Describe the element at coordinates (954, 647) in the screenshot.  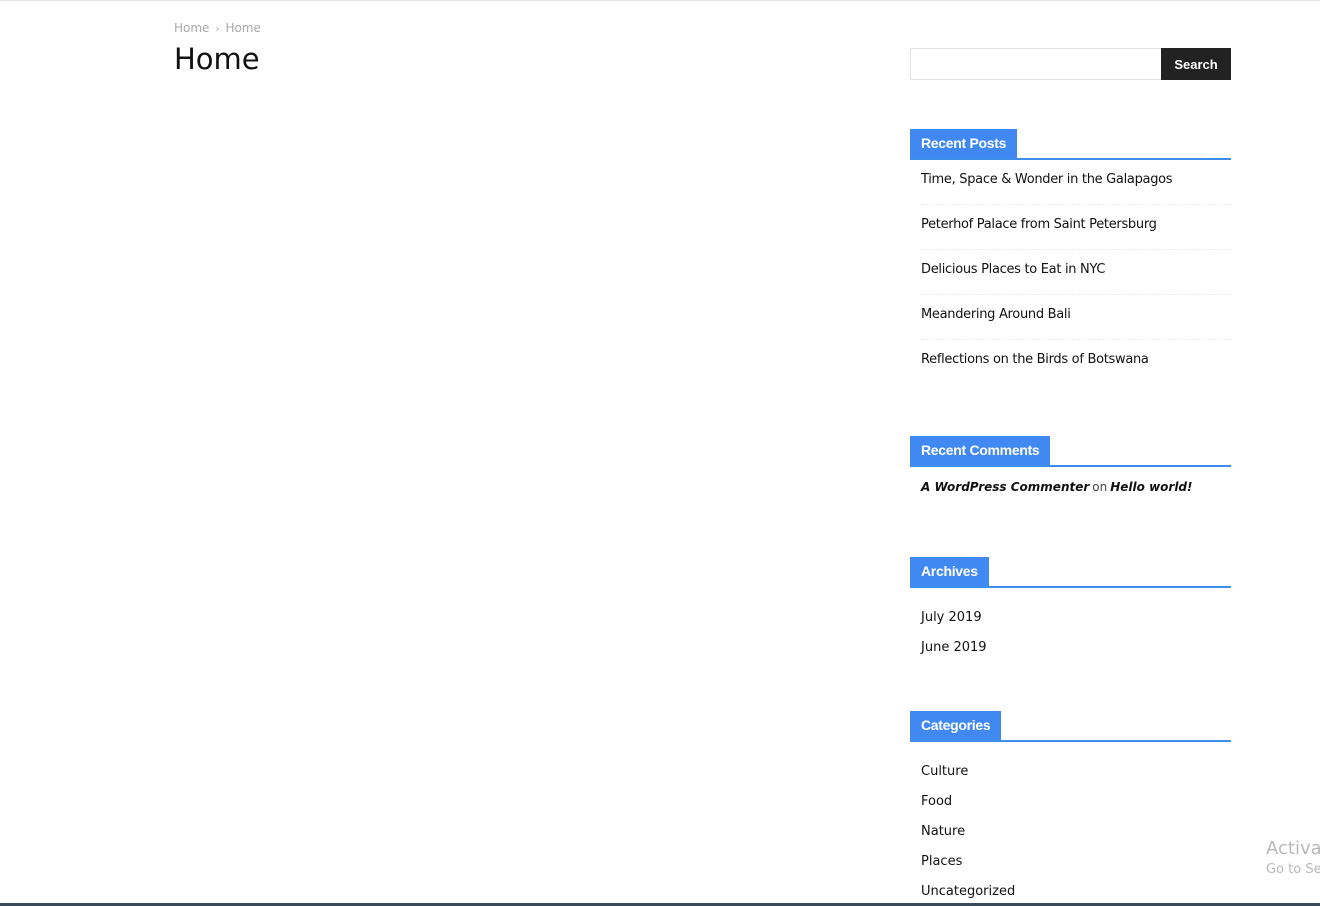
I see `archive-link: June 2019` at that location.